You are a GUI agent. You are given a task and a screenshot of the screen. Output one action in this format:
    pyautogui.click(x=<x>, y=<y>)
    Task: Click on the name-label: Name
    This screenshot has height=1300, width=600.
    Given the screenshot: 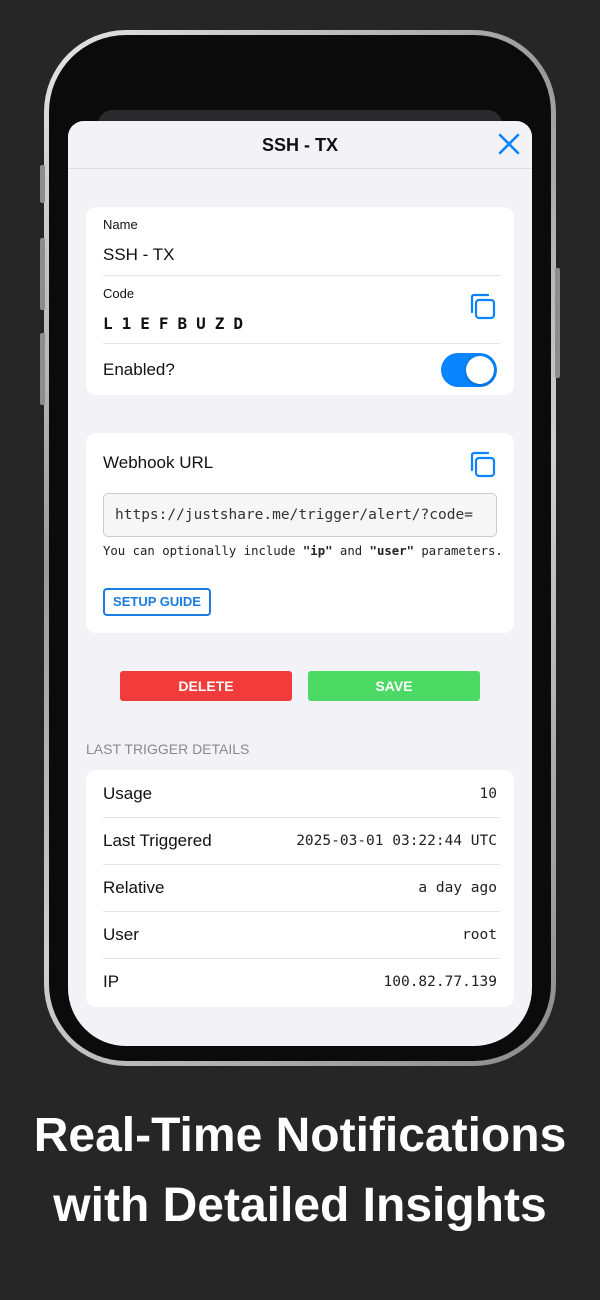 What is the action you would take?
    pyautogui.click(x=120, y=224)
    